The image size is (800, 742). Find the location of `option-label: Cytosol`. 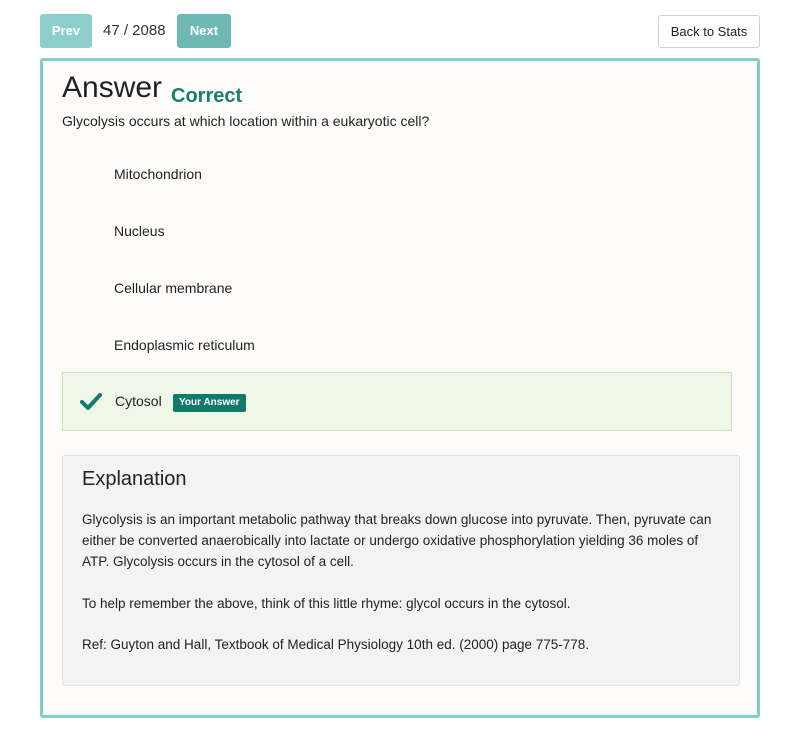

option-label: Cytosol is located at coordinates (138, 401).